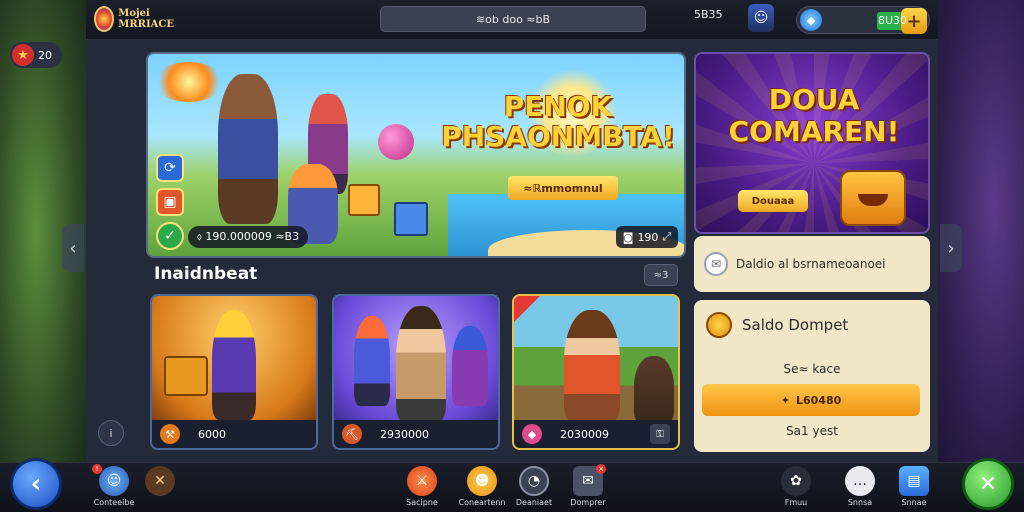 This screenshot has height=512, width=1024. Describe the element at coordinates (170, 168) in the screenshot. I see `refresh-icon: ⟳` at that location.